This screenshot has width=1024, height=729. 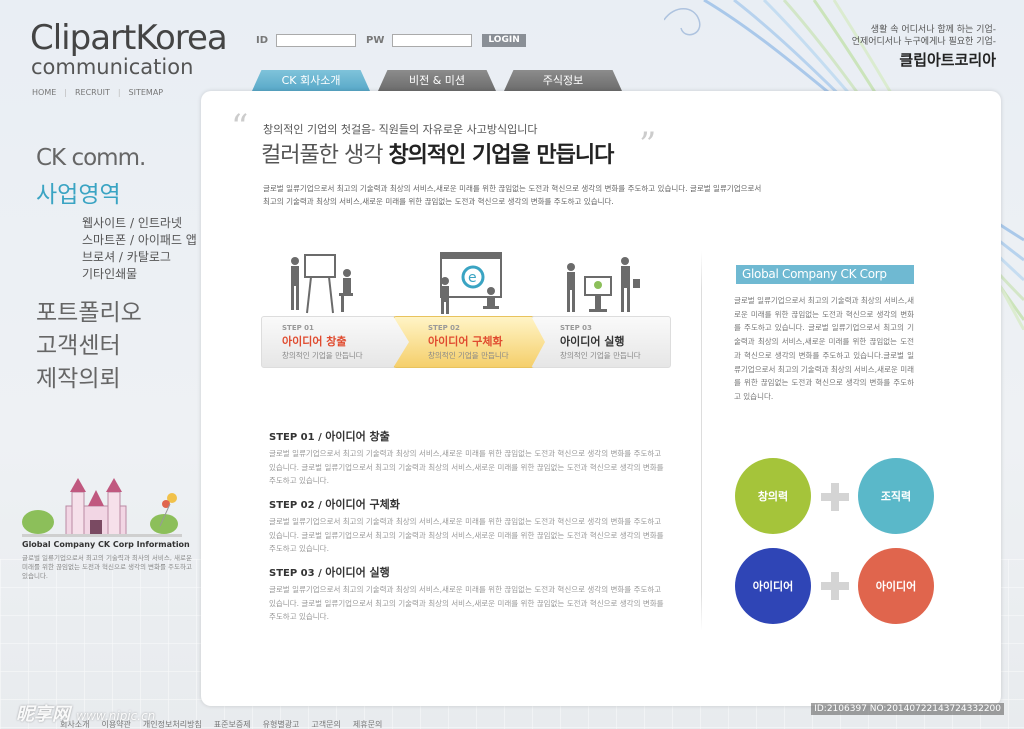 What do you see at coordinates (357, 436) in the screenshot?
I see `detail-name: 아이디어 창출` at bounding box center [357, 436].